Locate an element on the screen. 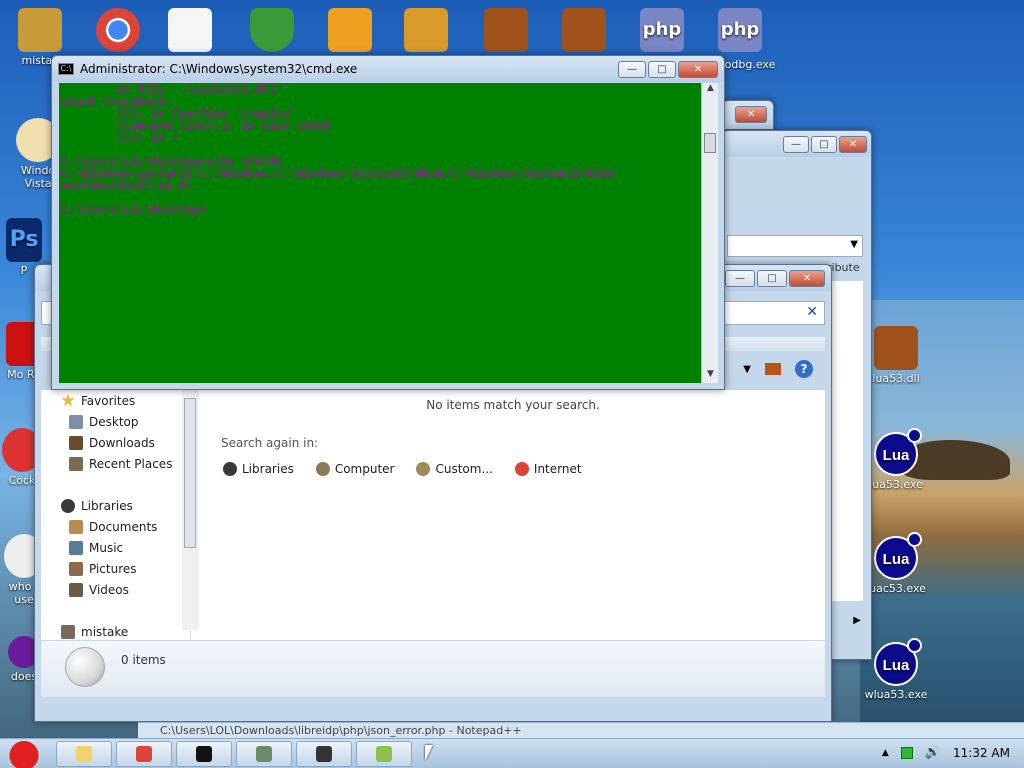 Image resolution: width=1024 pixels, height=768 pixels. 7zip-icon is located at coordinates (324, 753).